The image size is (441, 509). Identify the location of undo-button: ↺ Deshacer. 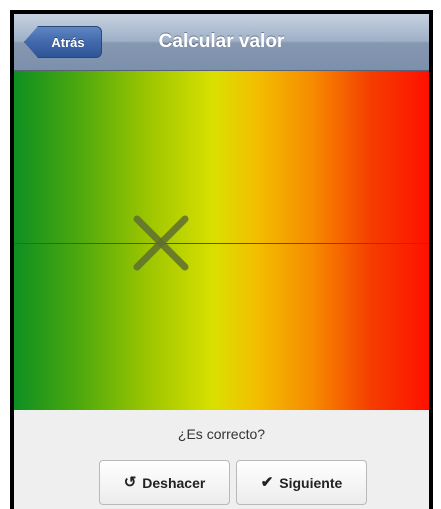
(164, 482).